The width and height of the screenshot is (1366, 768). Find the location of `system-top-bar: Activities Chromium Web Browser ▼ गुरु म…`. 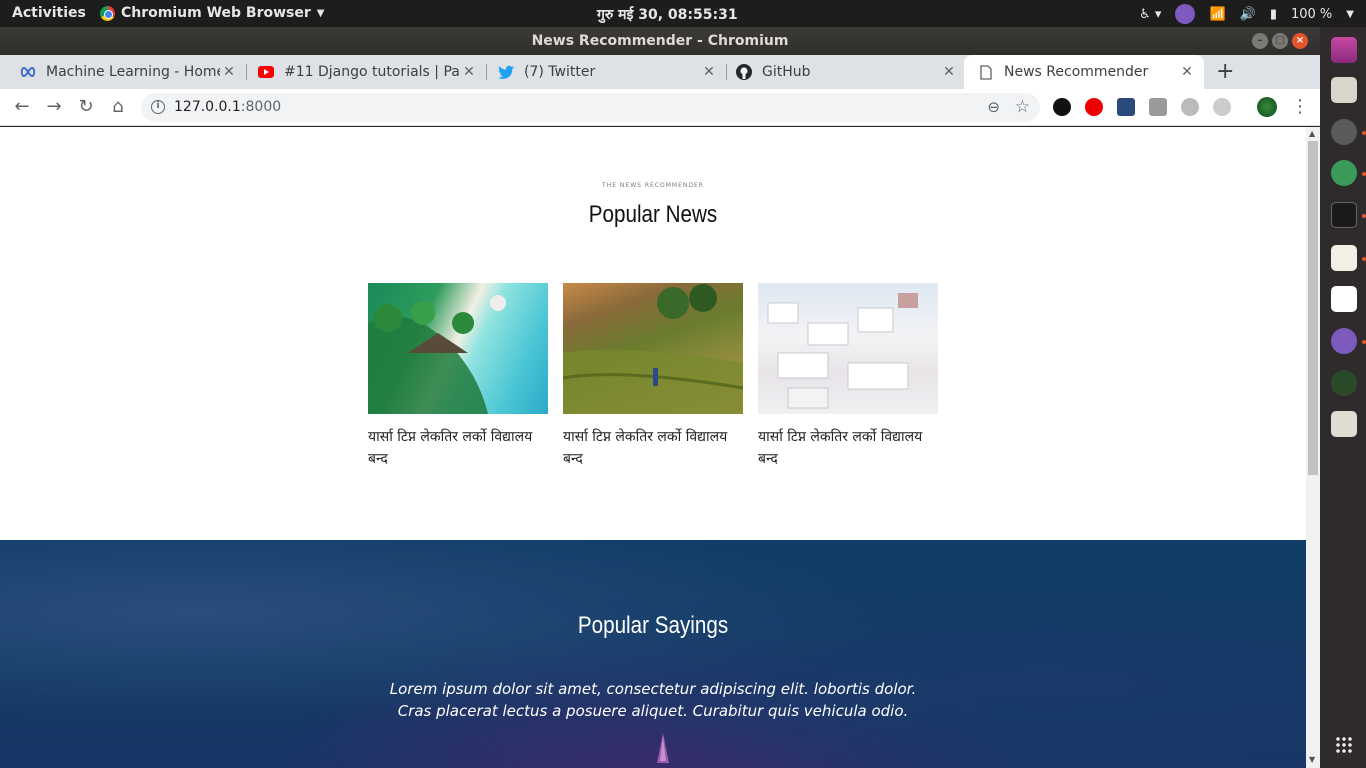

system-top-bar: Activities Chromium Web Browser ▼ गुरु म… is located at coordinates (683, 13).